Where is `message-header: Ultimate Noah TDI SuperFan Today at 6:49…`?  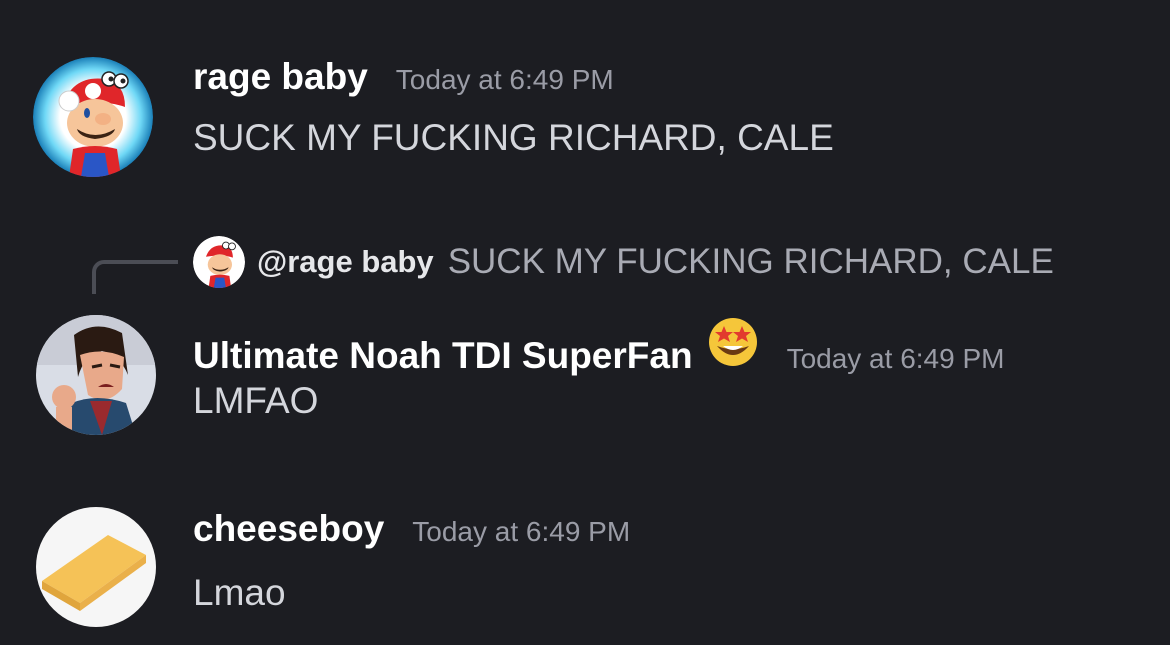 message-header: Ultimate Noah TDI SuperFan Today at 6:49… is located at coordinates (598, 346).